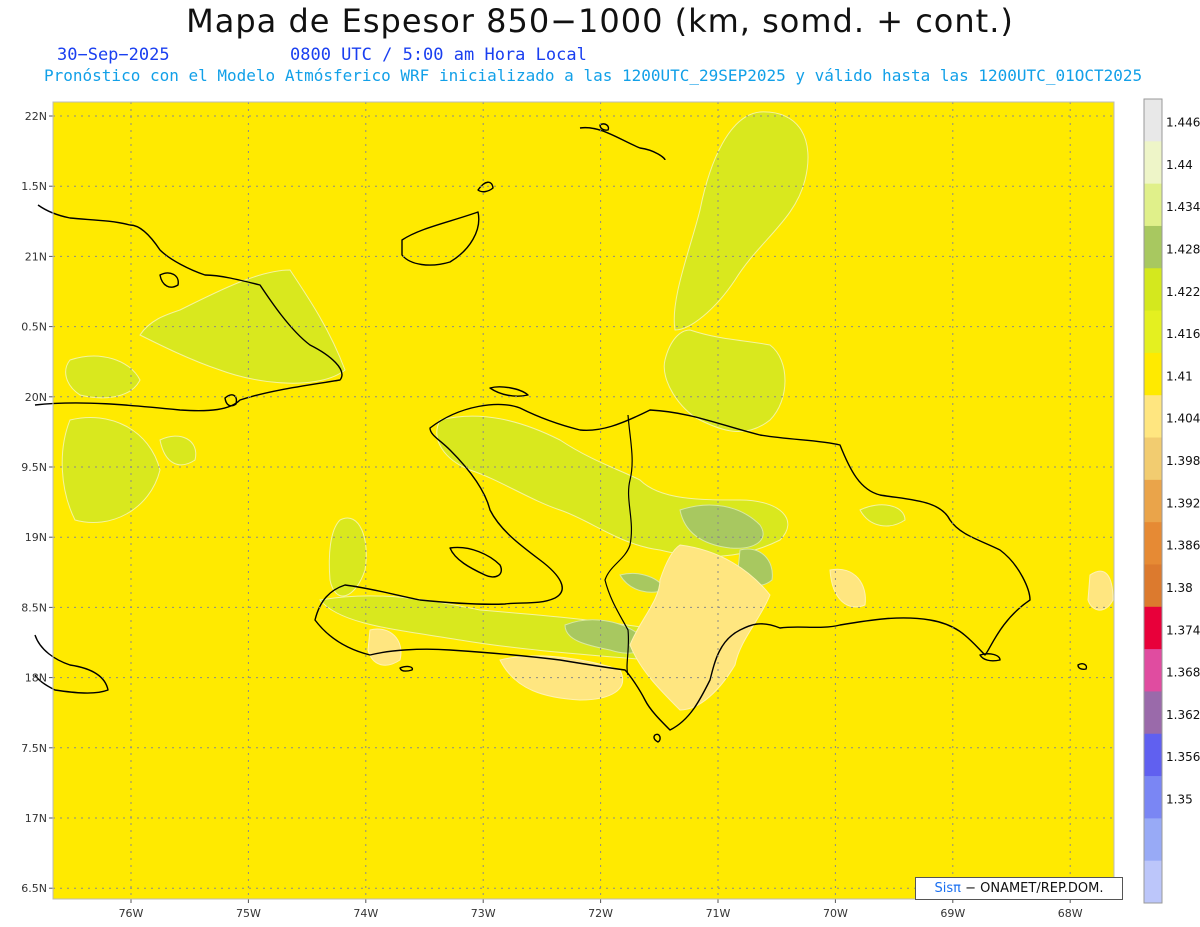 The image size is (1200, 927). I want to click on lon-label: 76W, so click(131, 913).